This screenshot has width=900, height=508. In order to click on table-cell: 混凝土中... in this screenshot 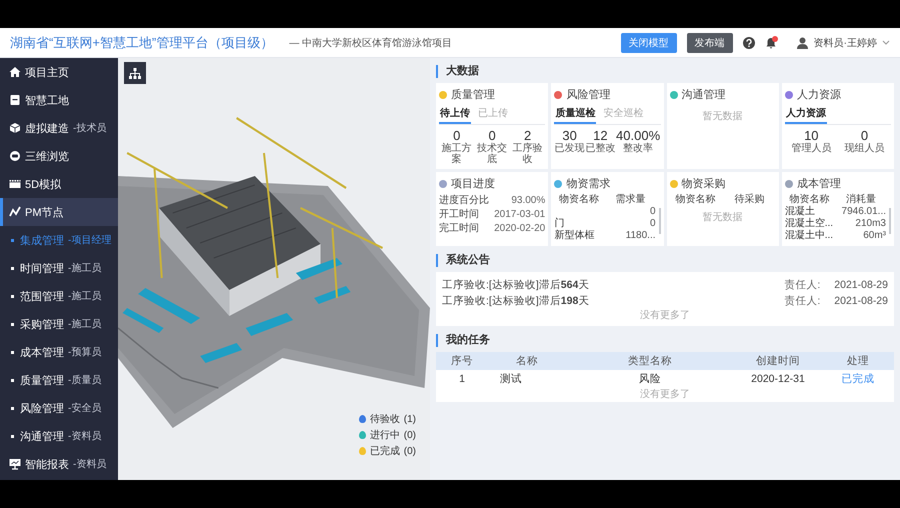, I will do `click(809, 236)`.